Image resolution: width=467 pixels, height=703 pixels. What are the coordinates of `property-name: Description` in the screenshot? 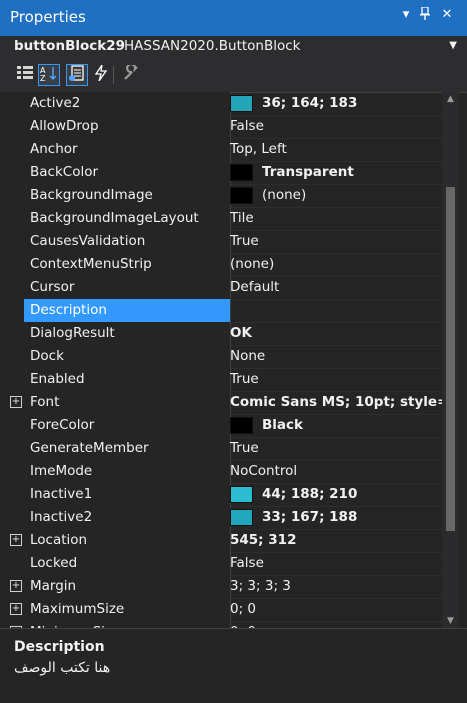 It's located at (127, 310).